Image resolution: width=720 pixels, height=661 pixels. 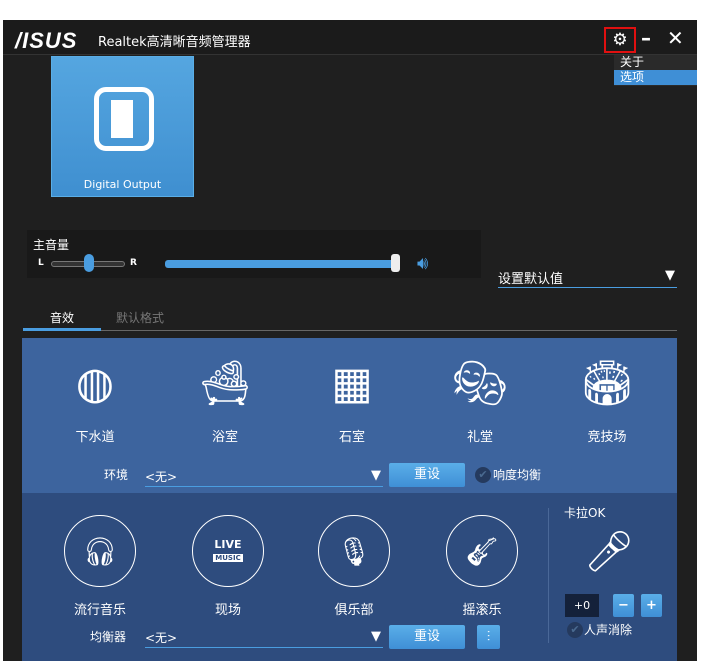 I want to click on key-minus-button: −, so click(x=623, y=605).